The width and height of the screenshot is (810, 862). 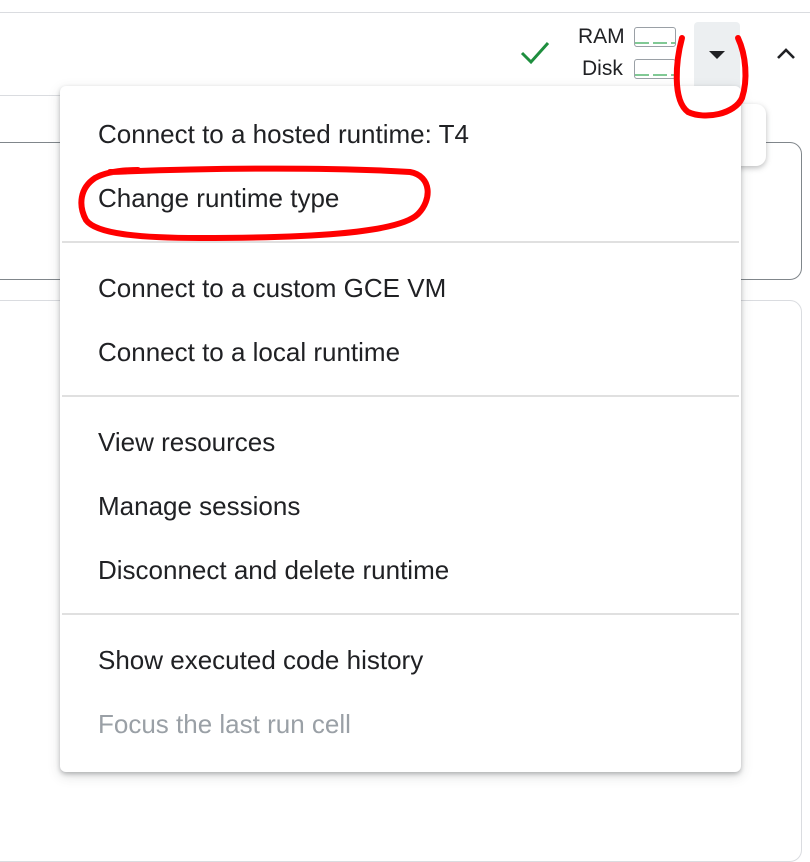 What do you see at coordinates (400, 570) in the screenshot?
I see `menu-item-disconnect-delete: Disconnect and delete runtime` at bounding box center [400, 570].